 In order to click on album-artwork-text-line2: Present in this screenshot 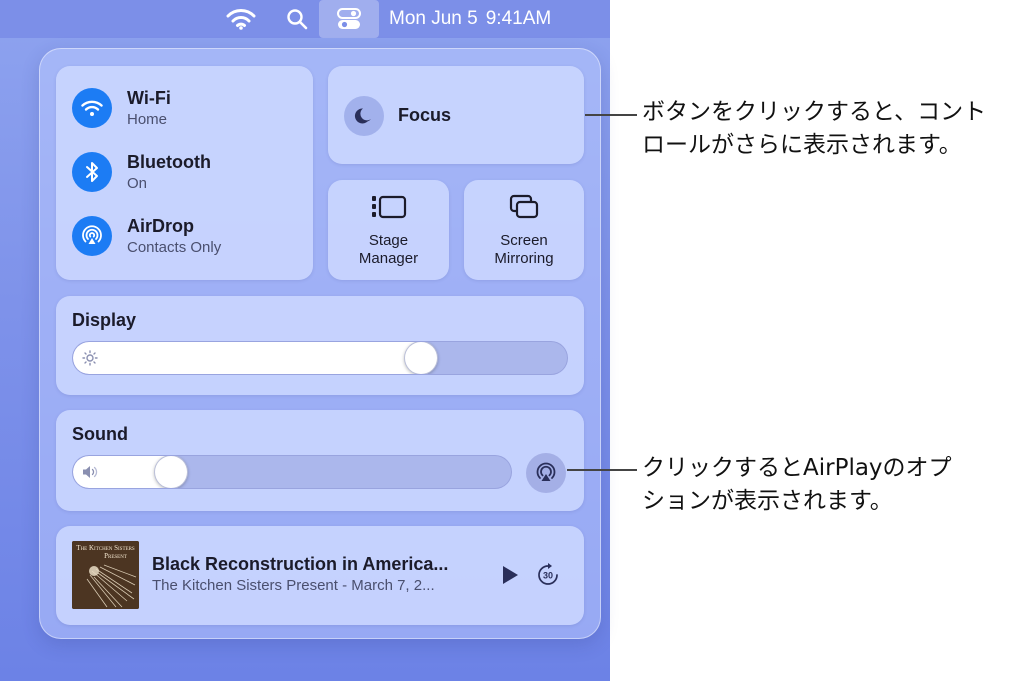, I will do `click(115, 556)`.